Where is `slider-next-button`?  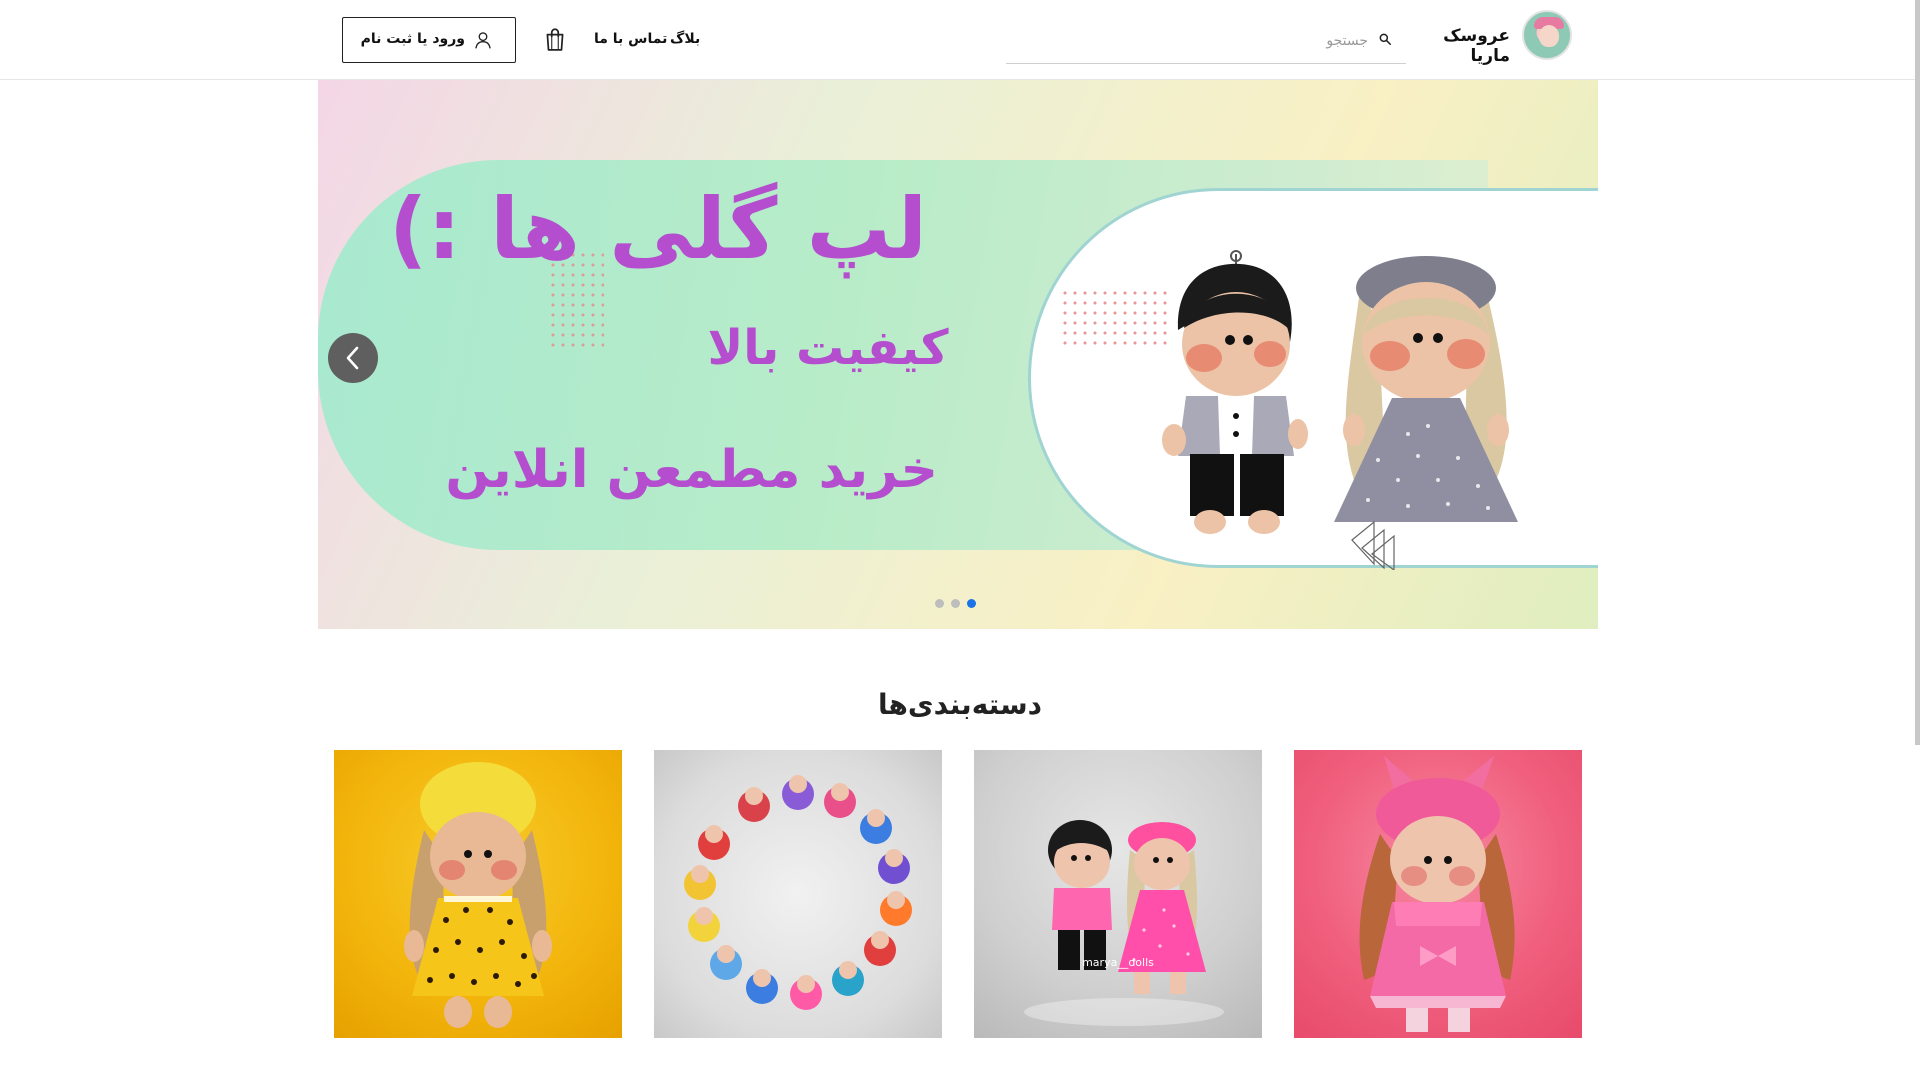 slider-next-button is located at coordinates (1563, 358).